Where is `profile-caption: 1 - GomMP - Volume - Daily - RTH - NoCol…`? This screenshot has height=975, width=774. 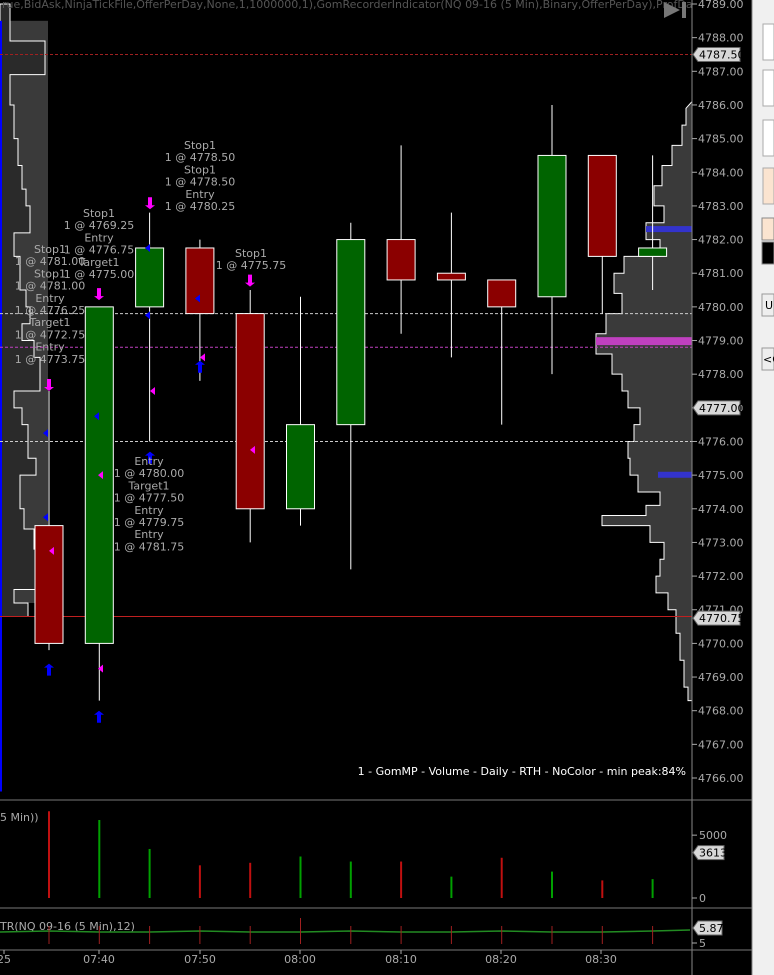 profile-caption: 1 - GomMP - Volume - Daily - RTH - NoCol… is located at coordinates (522, 771).